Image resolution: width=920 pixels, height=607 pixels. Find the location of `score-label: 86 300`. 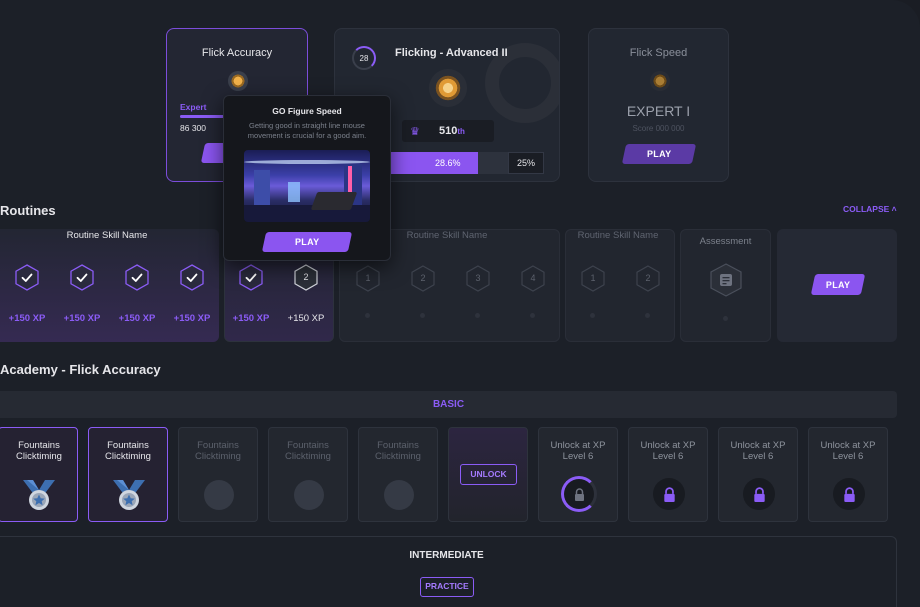

score-label: 86 300 is located at coordinates (193, 128).